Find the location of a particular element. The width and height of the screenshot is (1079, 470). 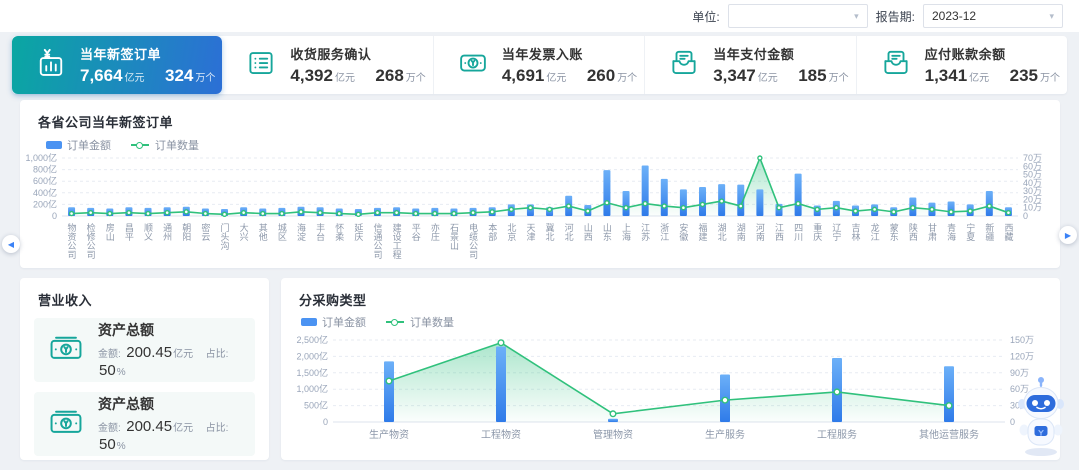

kpi-title: 当年发票入账 is located at coordinates (542, 54).